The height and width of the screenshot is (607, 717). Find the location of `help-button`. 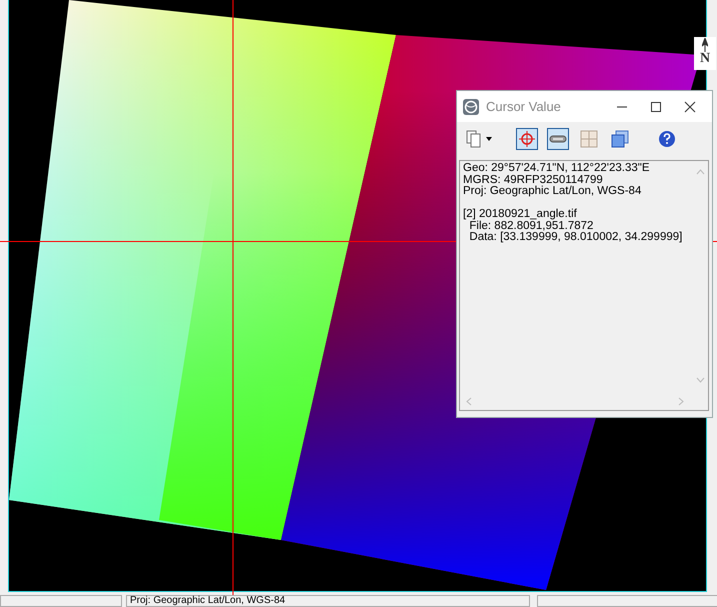

help-button is located at coordinates (667, 139).